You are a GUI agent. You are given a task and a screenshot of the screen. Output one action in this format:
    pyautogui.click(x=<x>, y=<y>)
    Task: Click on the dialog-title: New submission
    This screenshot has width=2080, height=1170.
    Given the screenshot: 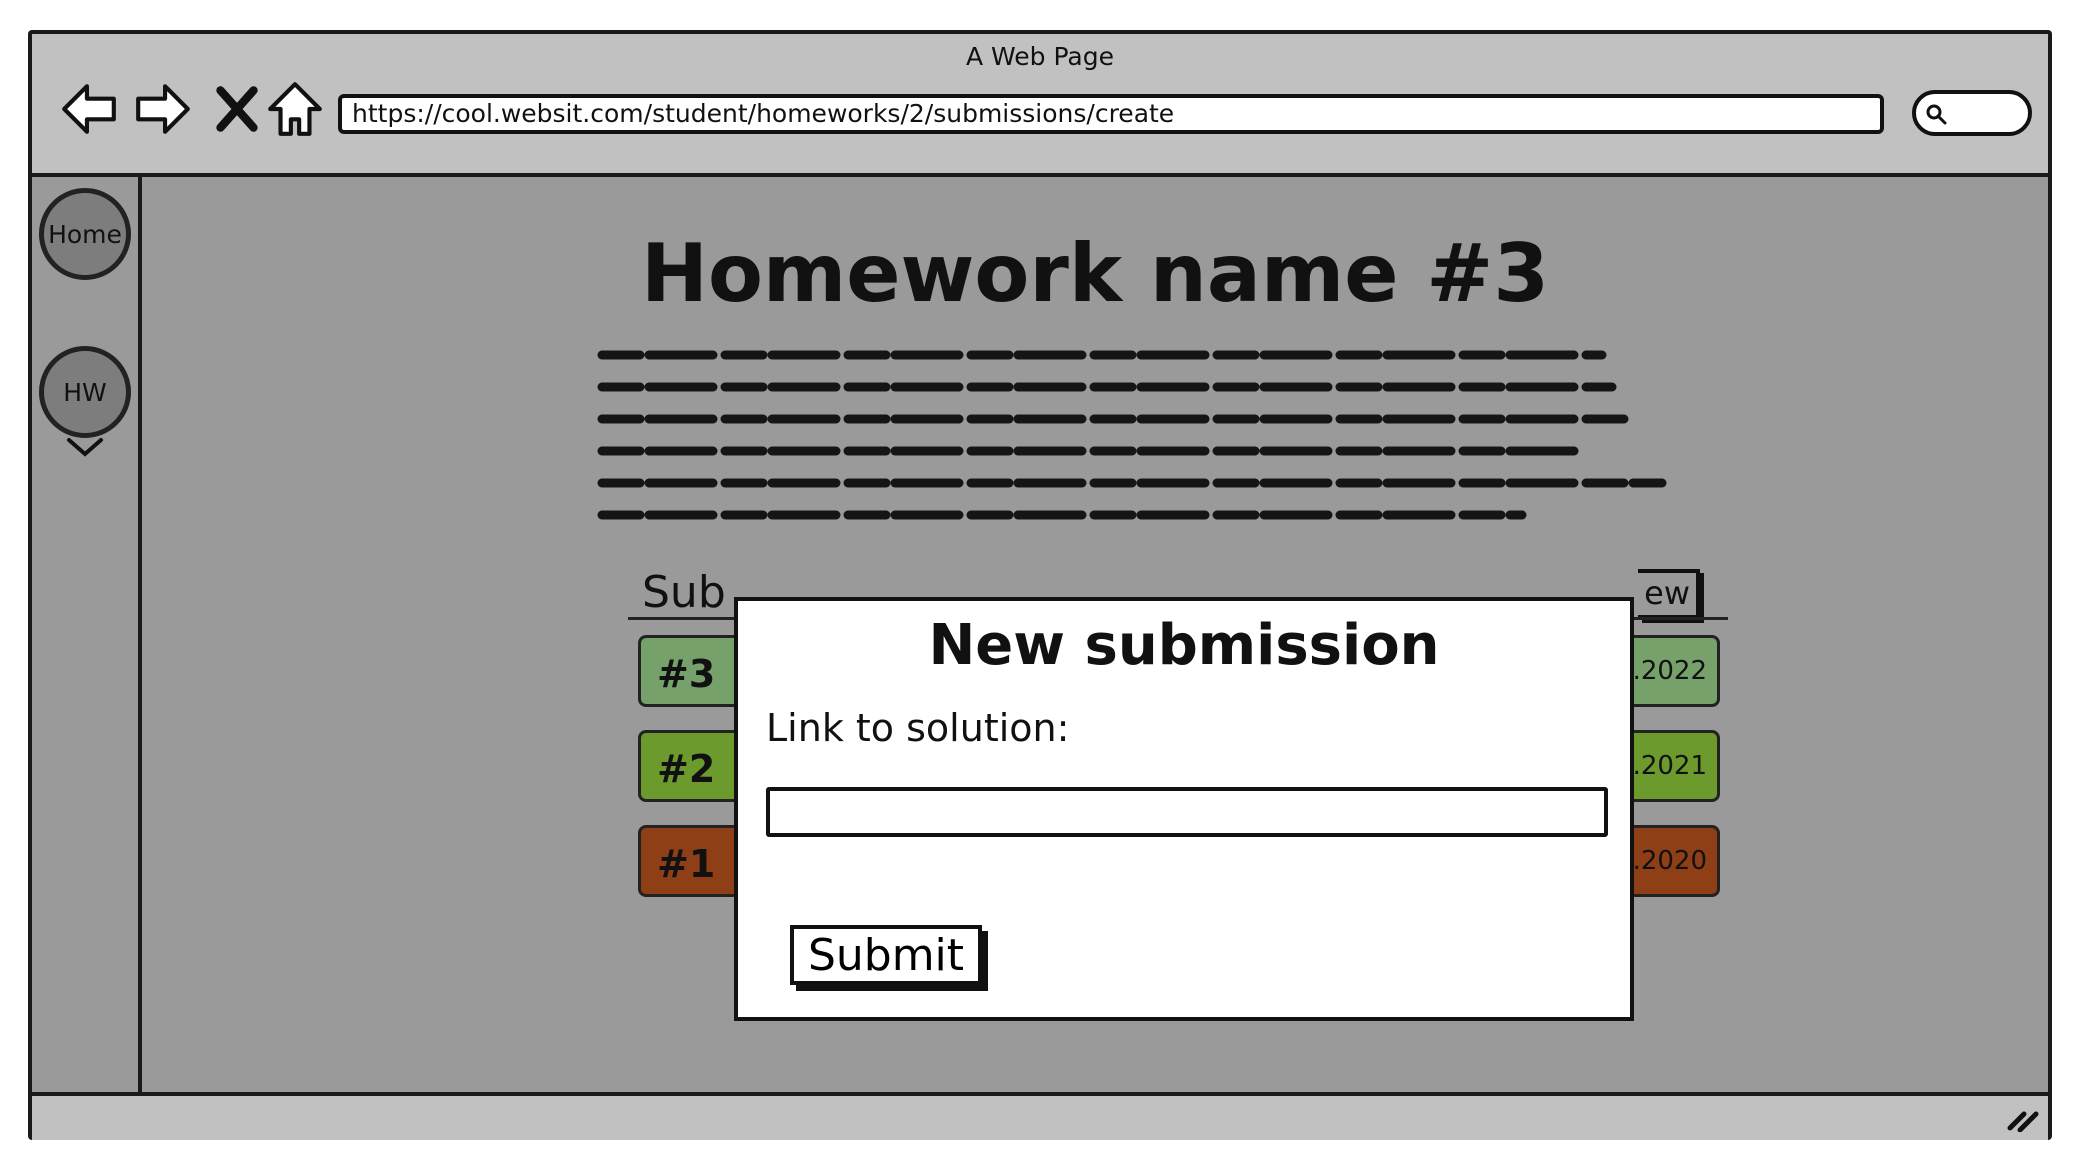 What is the action you would take?
    pyautogui.click(x=1184, y=645)
    